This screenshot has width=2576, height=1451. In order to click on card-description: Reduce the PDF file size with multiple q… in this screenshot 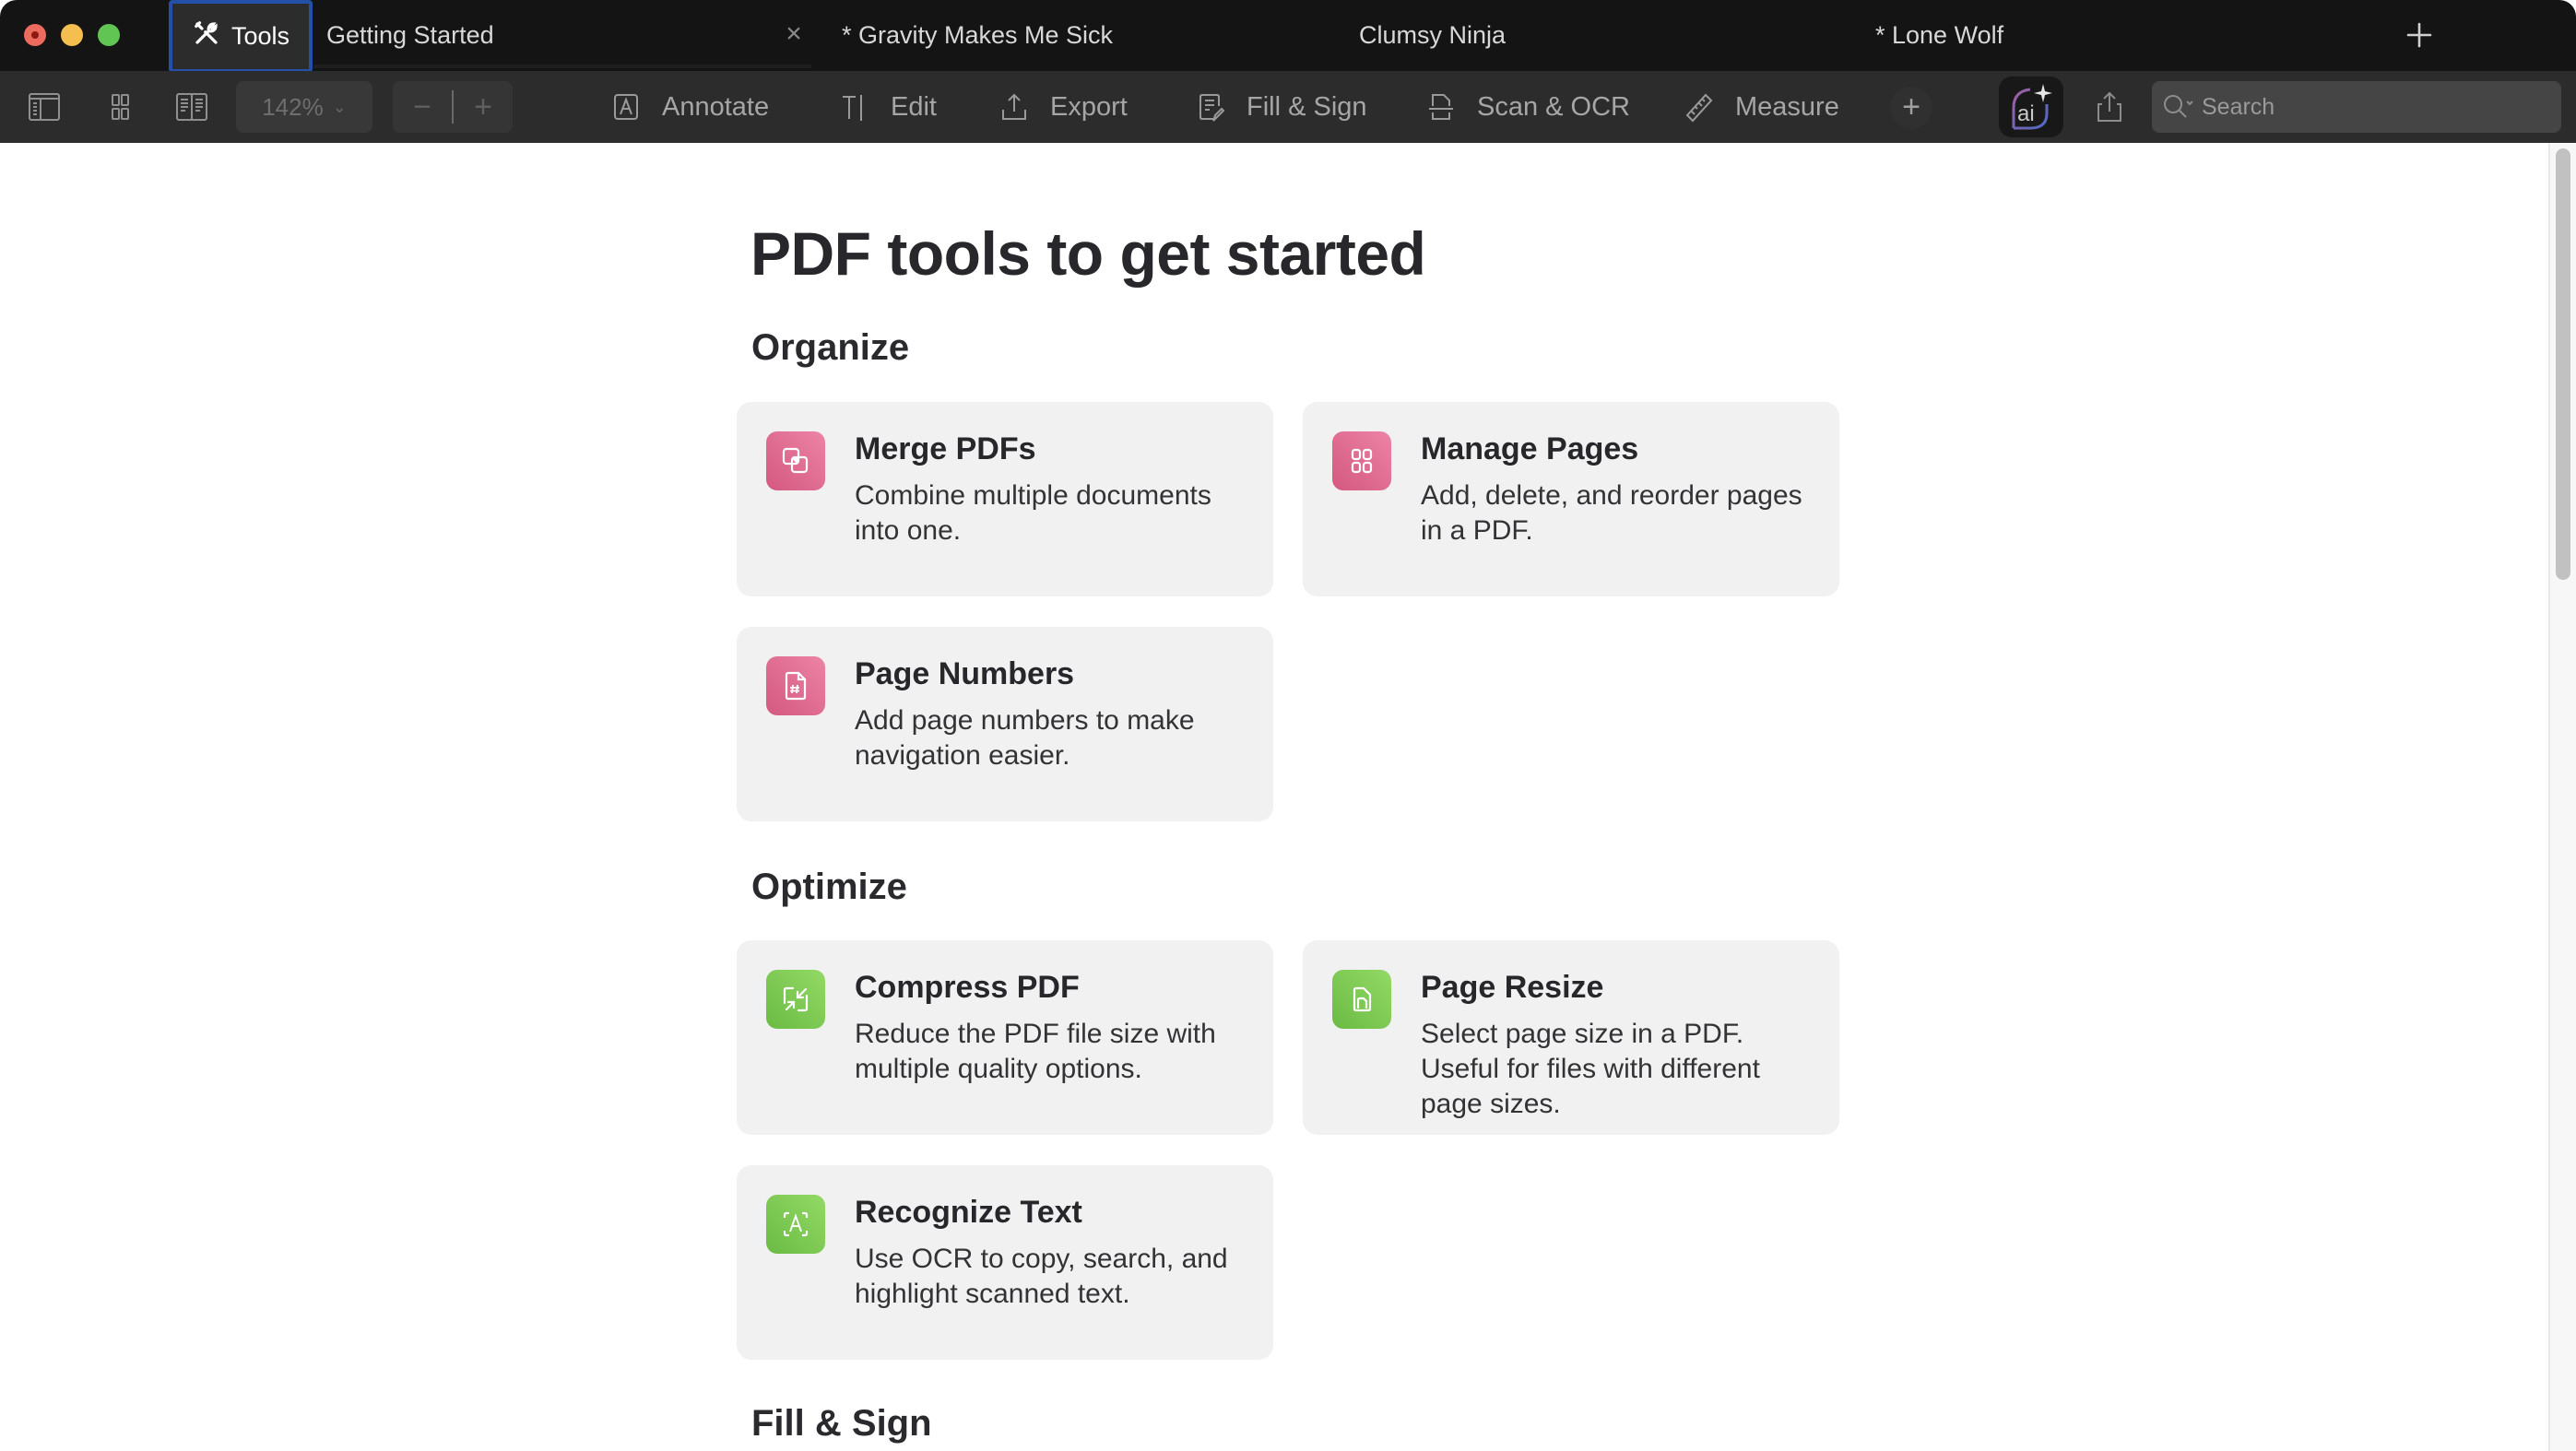, I will do `click(1035, 1051)`.